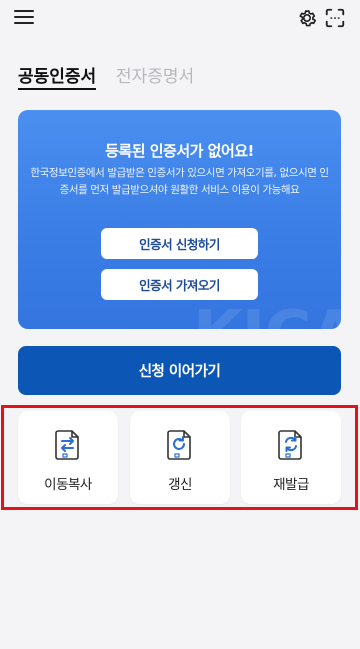 This screenshot has height=649, width=360. What do you see at coordinates (24, 18) in the screenshot?
I see `hamburger-menu-icon` at bounding box center [24, 18].